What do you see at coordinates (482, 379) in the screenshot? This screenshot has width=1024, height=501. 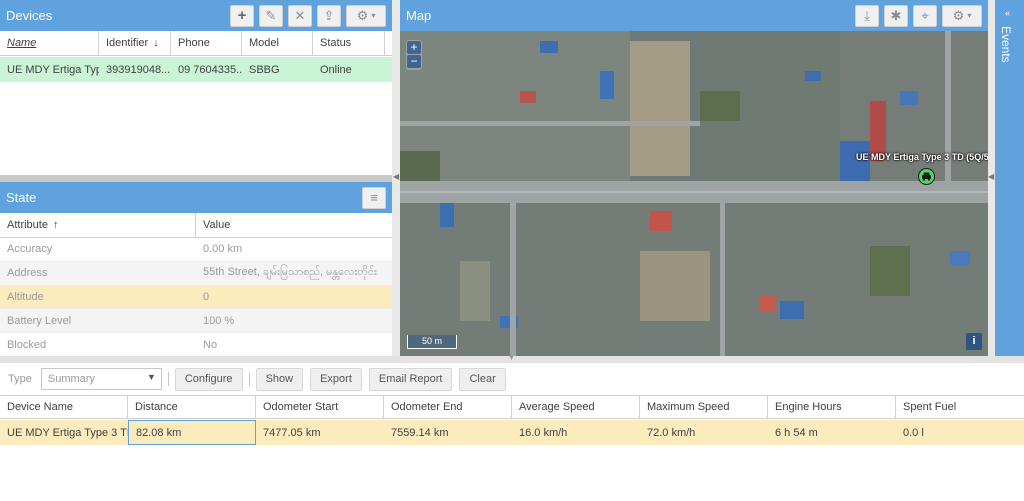 I see `clear-button: Clear` at bounding box center [482, 379].